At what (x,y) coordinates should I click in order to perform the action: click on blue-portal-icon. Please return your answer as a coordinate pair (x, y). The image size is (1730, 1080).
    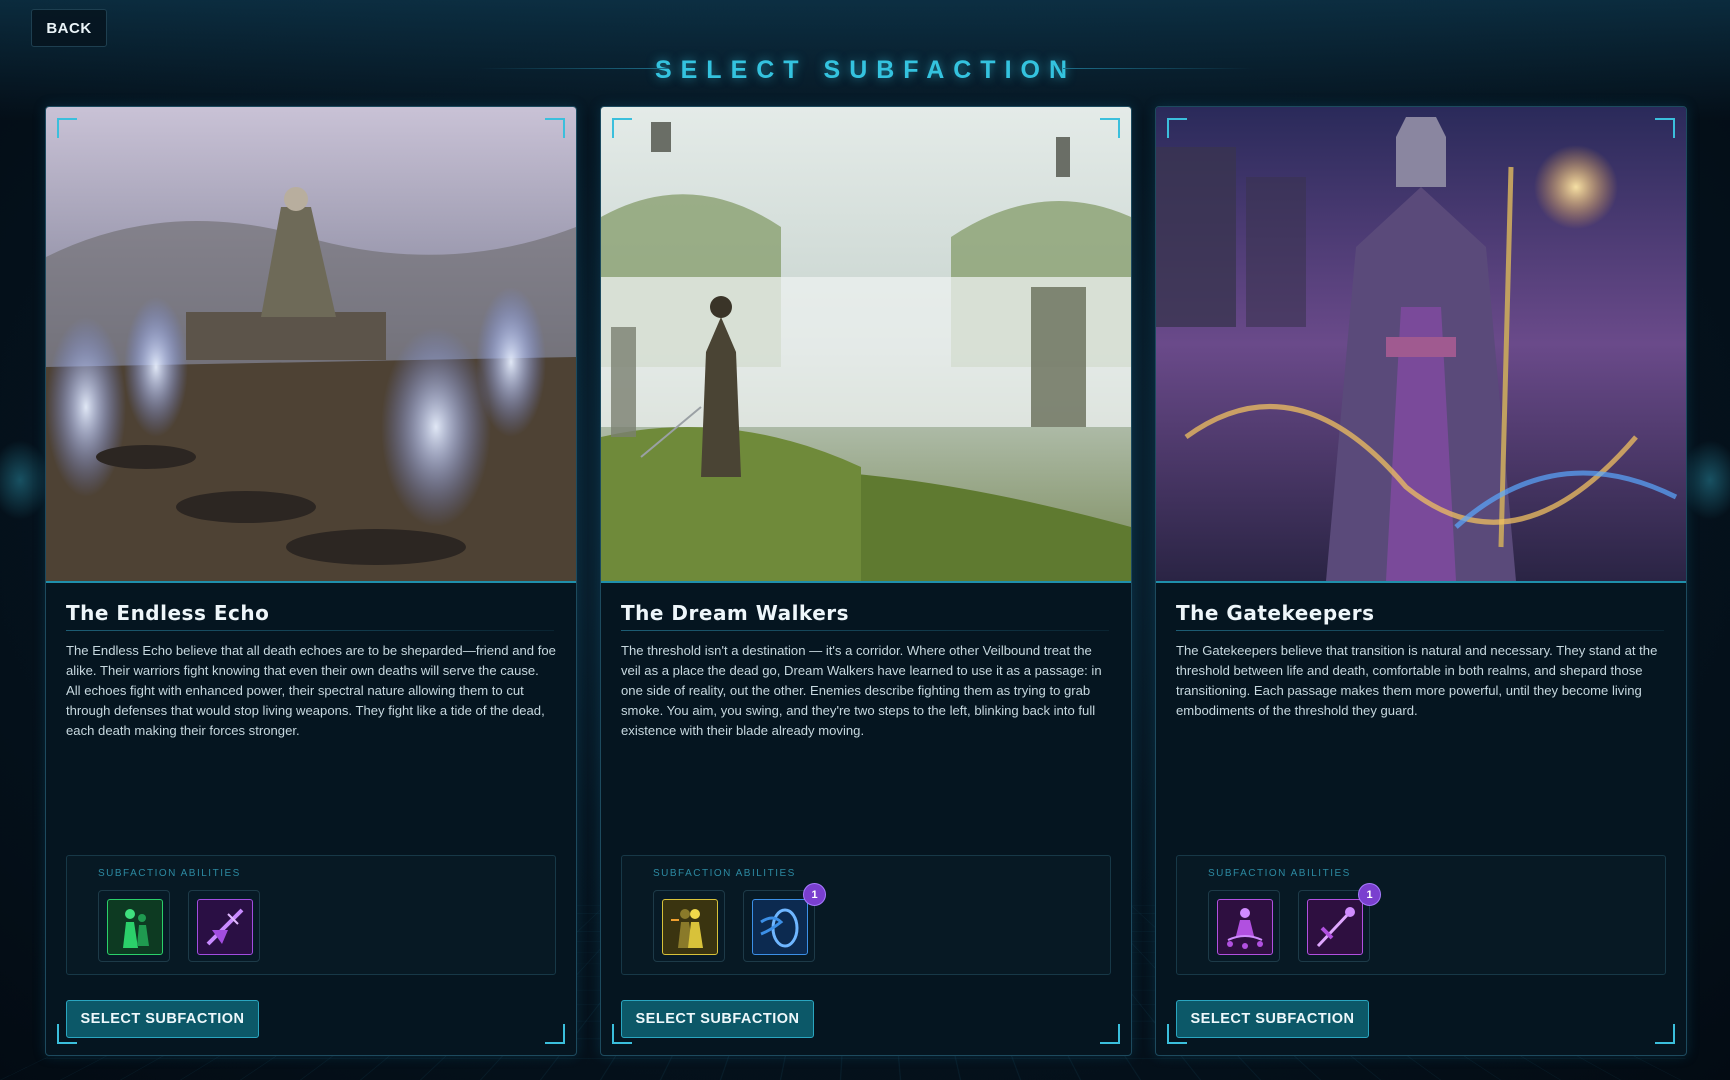
    Looking at the image, I should click on (780, 927).